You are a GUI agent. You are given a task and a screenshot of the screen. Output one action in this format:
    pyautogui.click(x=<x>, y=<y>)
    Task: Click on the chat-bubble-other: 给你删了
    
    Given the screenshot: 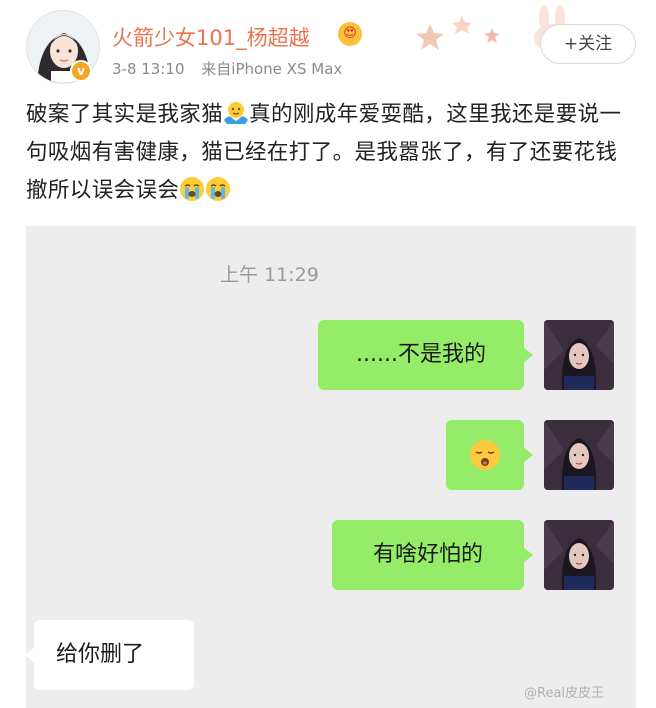 What is the action you would take?
    pyautogui.click(x=110, y=655)
    